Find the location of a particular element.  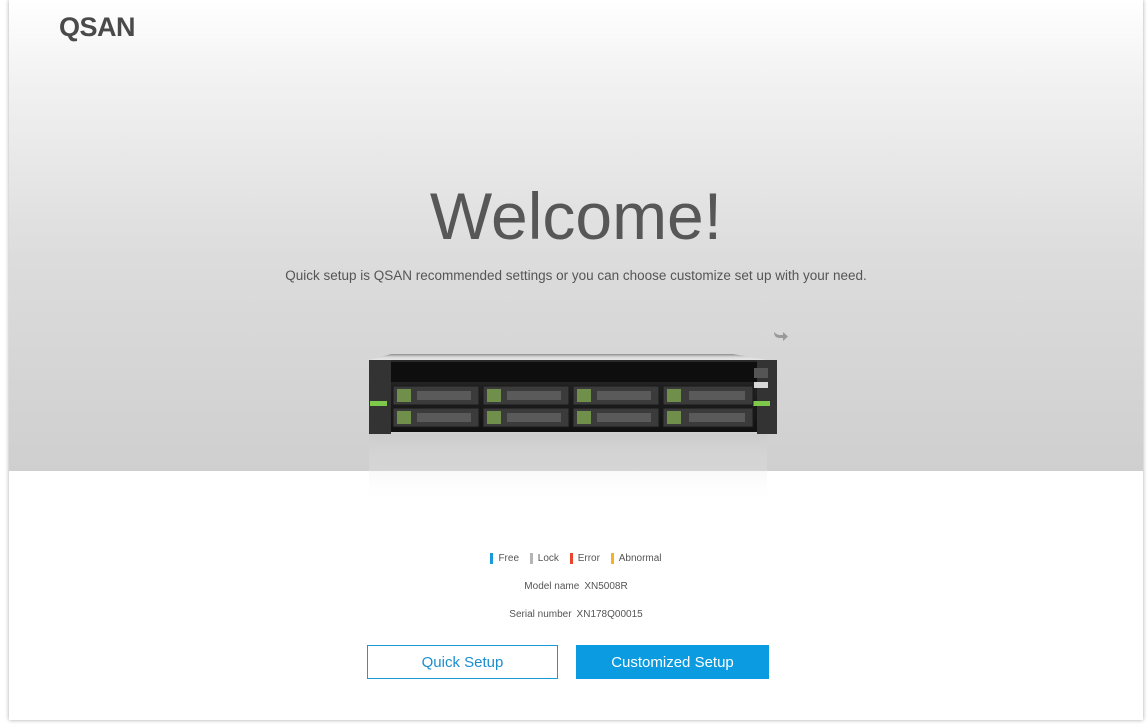

serial-number-row: Serial number XN178Q00015 is located at coordinates (576, 614).